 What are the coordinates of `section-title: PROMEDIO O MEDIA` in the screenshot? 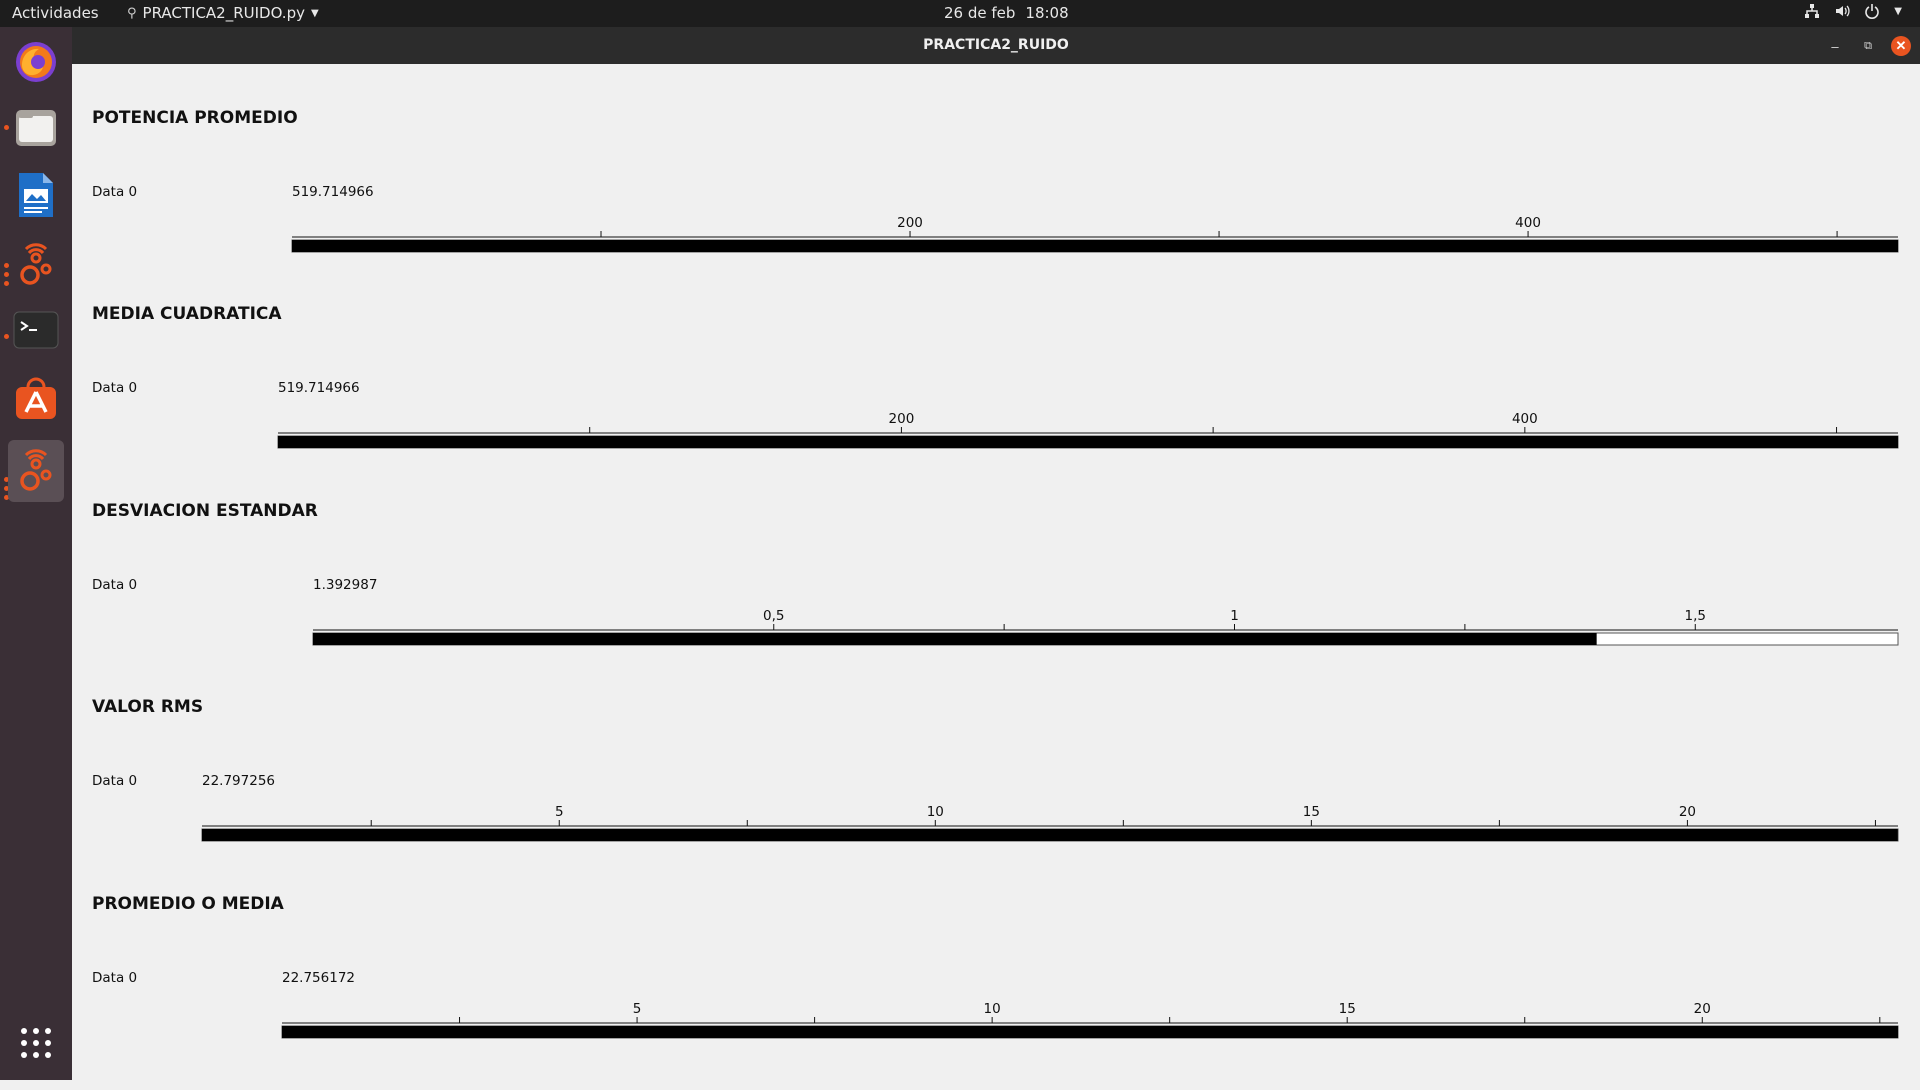 It's located at (188, 904).